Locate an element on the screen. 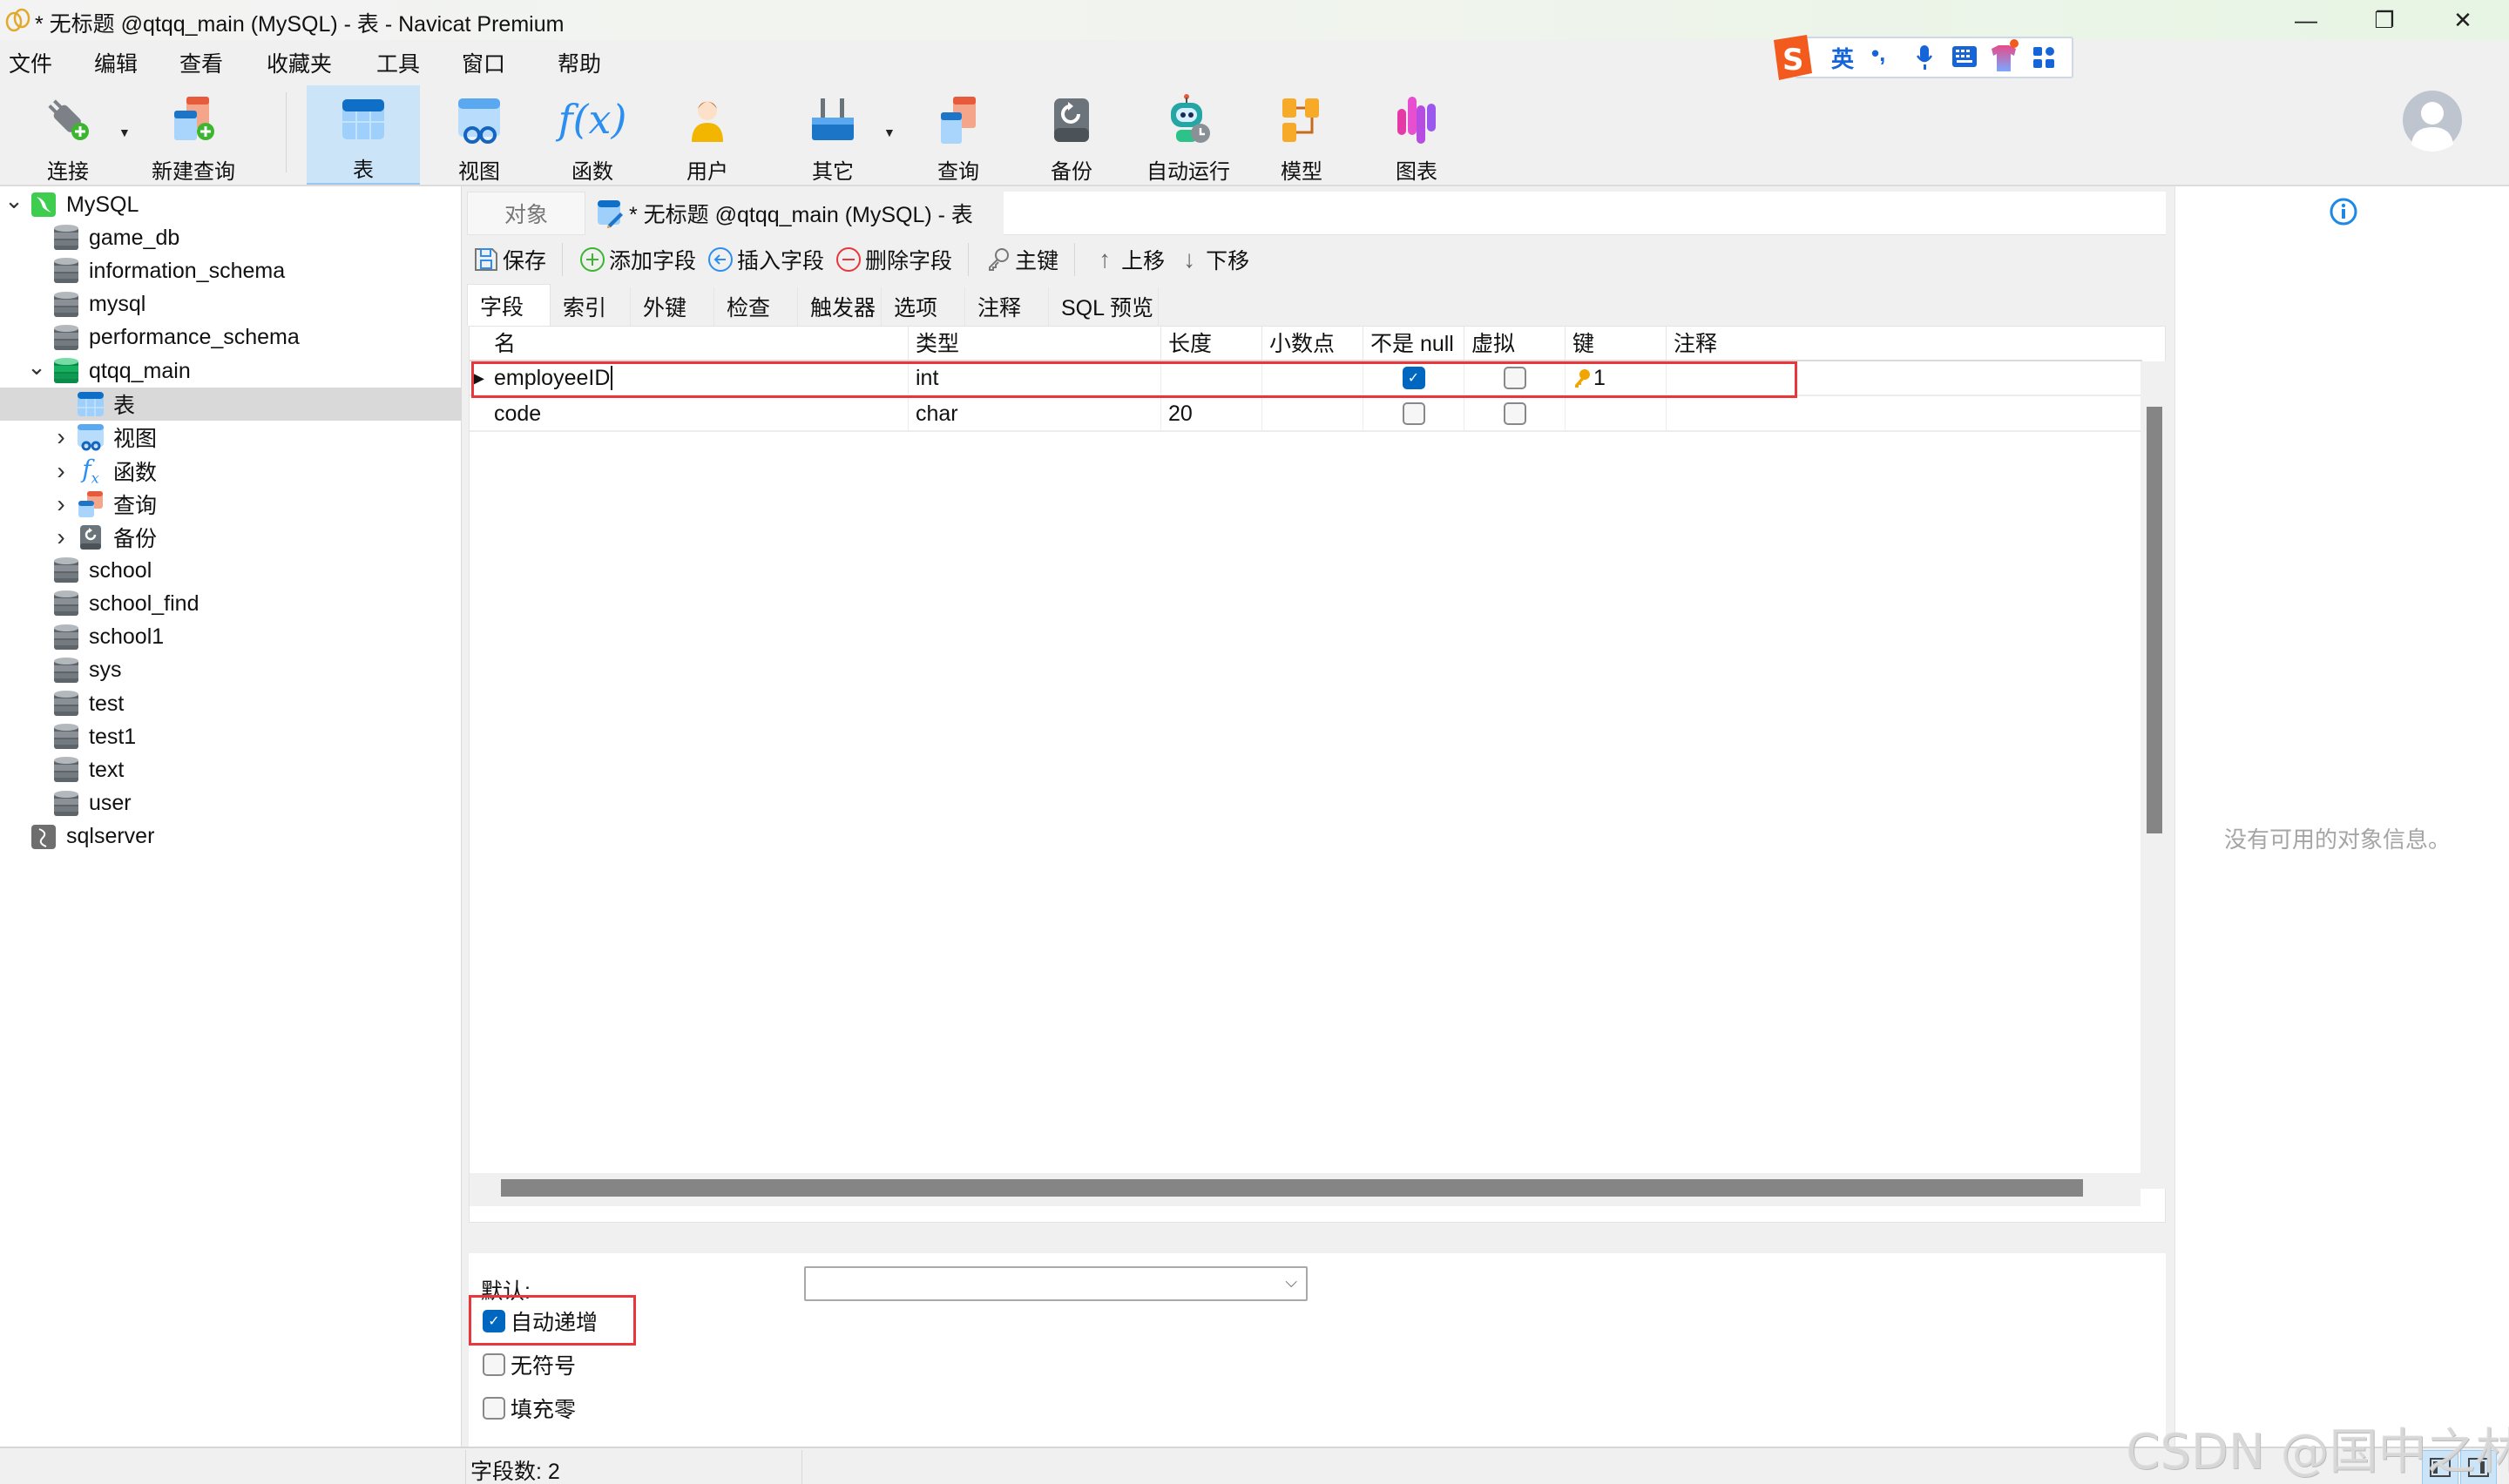  minimize-button: — is located at coordinates (2306, 20).